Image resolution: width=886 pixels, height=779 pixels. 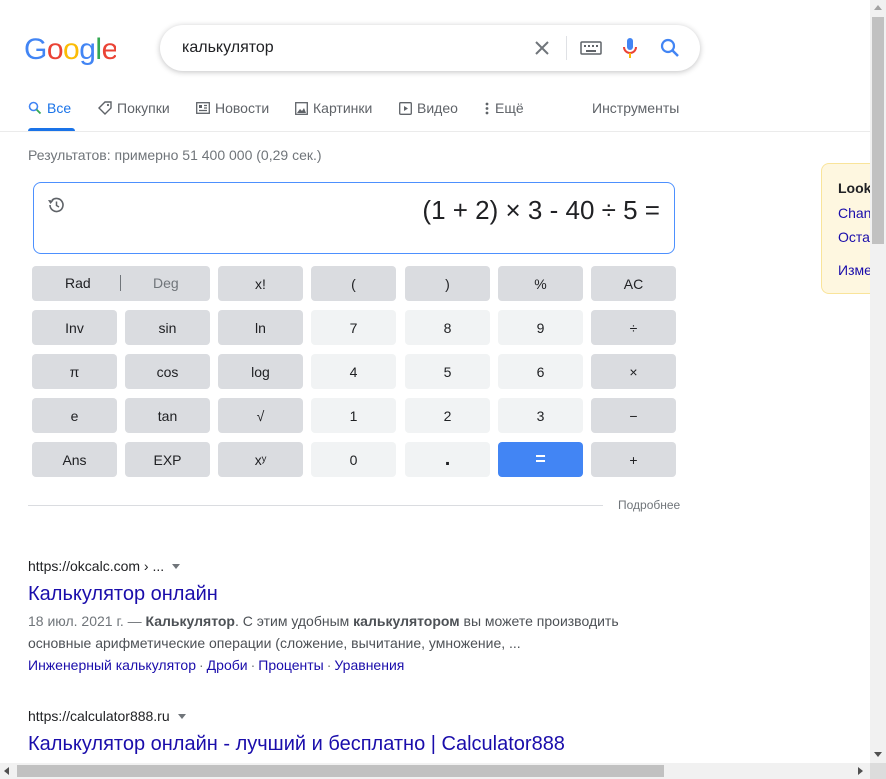 I want to click on digit-9-key: 9, so click(x=540, y=327).